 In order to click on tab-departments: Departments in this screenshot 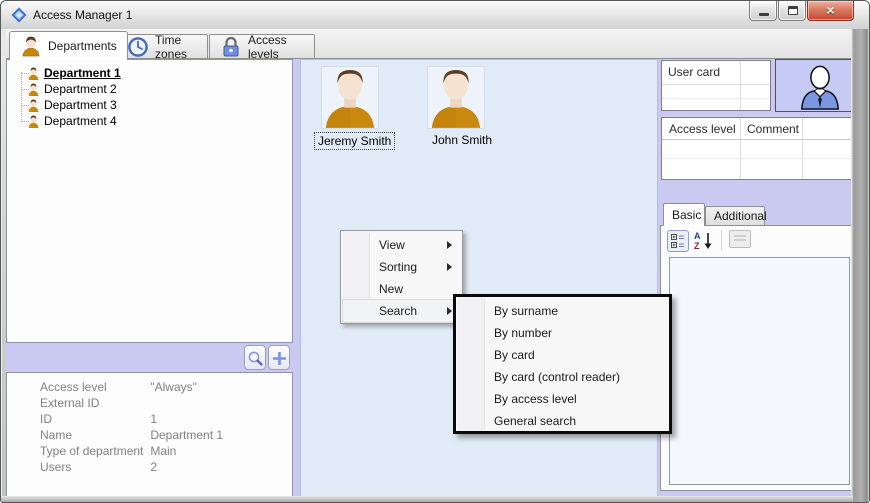, I will do `click(68, 45)`.